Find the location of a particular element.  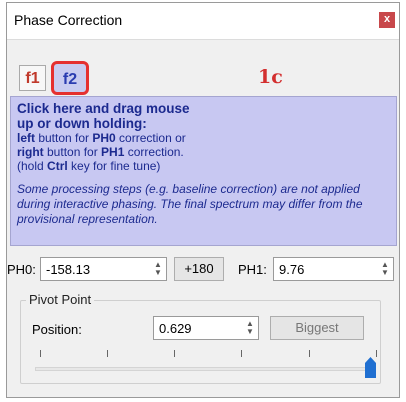

help-hold-line: (hold Ctrl key for fine tune) is located at coordinates (203, 166).